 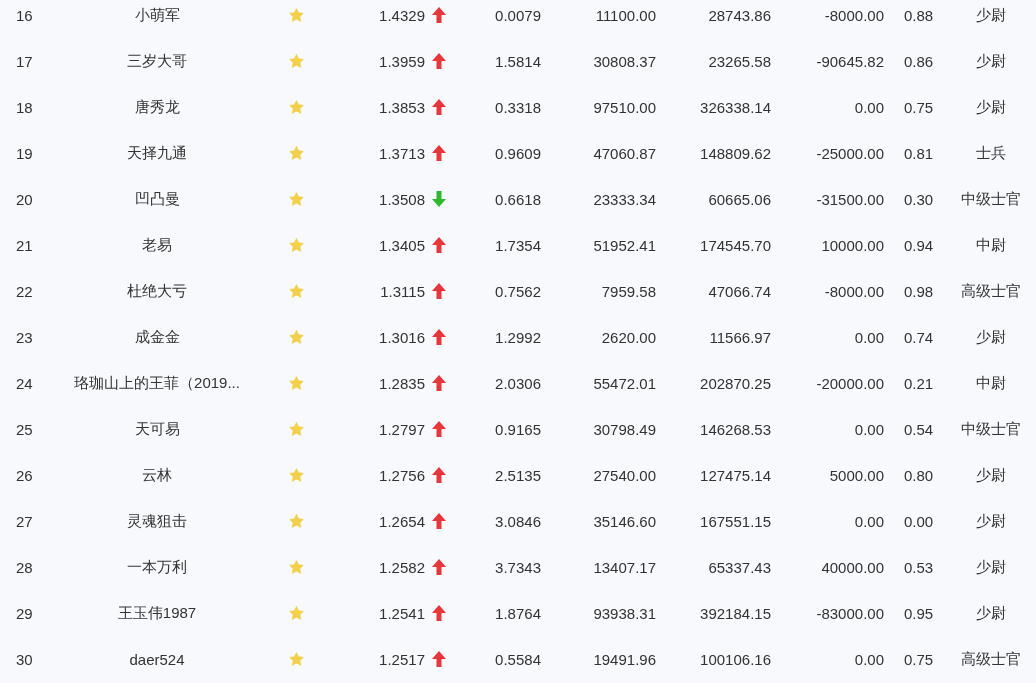 I want to click on rank-cell: 24, so click(x=24, y=383).